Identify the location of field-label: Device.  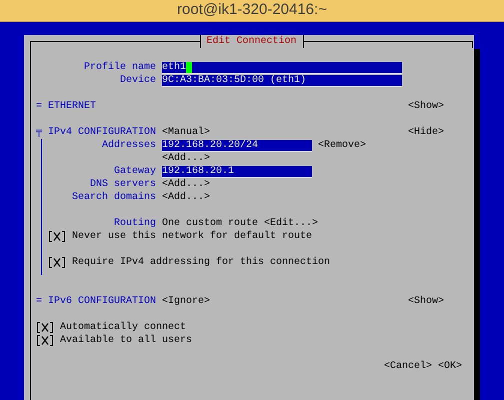
(137, 80).